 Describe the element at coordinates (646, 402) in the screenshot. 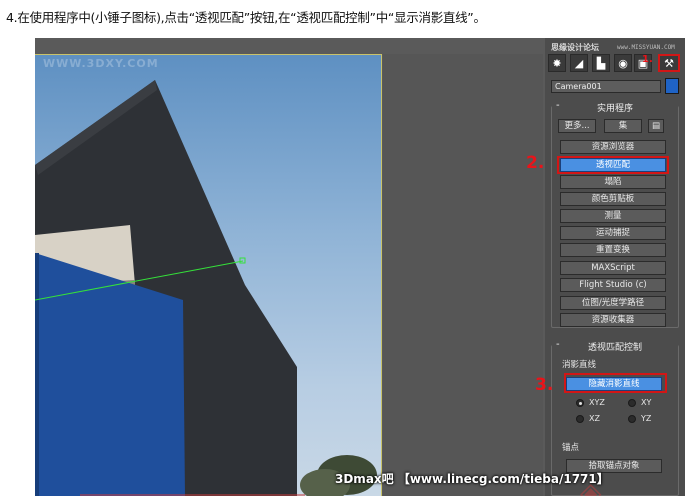

I see `radio-xy-label: XY` at that location.